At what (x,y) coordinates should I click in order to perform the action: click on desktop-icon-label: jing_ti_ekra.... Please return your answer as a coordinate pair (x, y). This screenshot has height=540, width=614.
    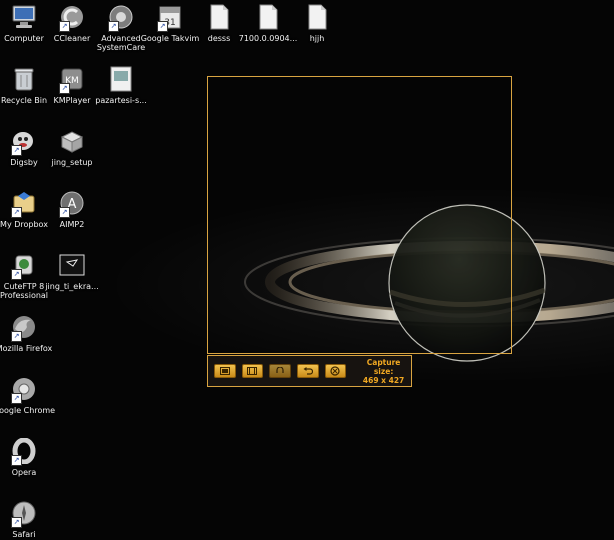
    Looking at the image, I should click on (72, 286).